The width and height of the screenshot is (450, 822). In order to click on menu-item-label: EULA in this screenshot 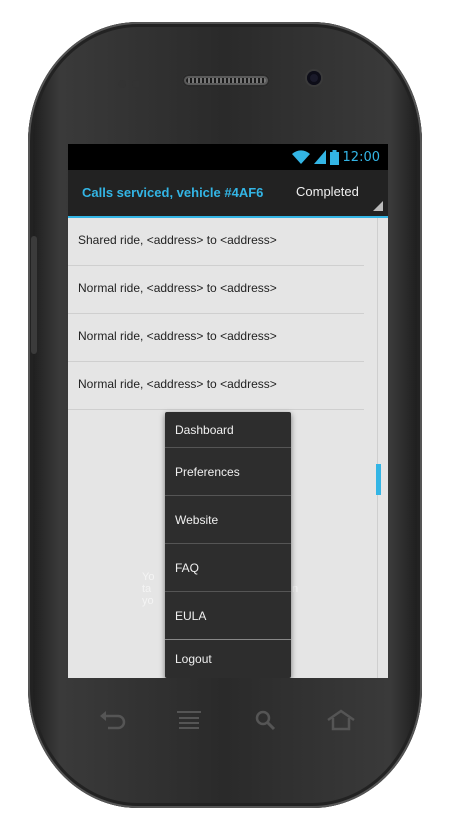, I will do `click(191, 616)`.